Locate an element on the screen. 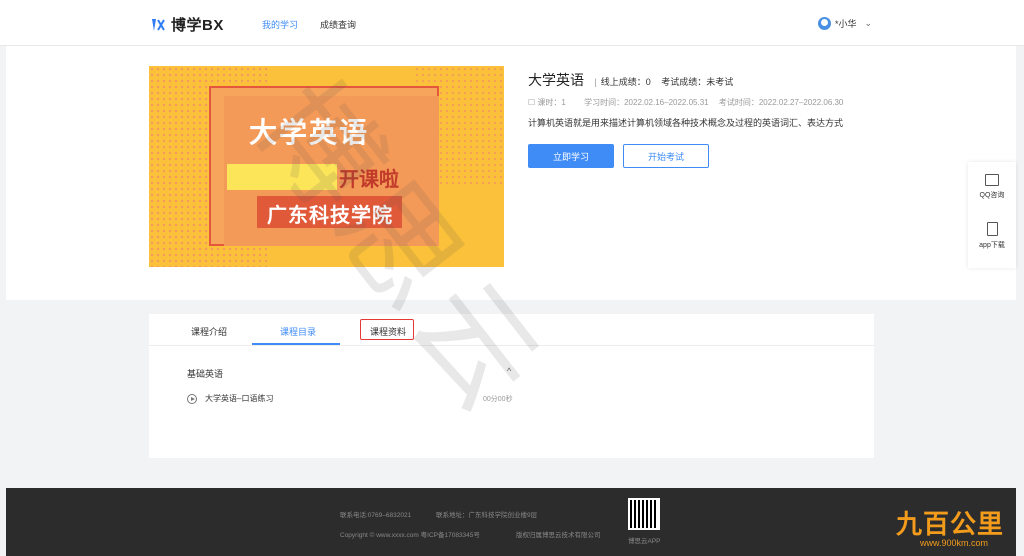  user-menu: *小华 ⌄ is located at coordinates (844, 23).